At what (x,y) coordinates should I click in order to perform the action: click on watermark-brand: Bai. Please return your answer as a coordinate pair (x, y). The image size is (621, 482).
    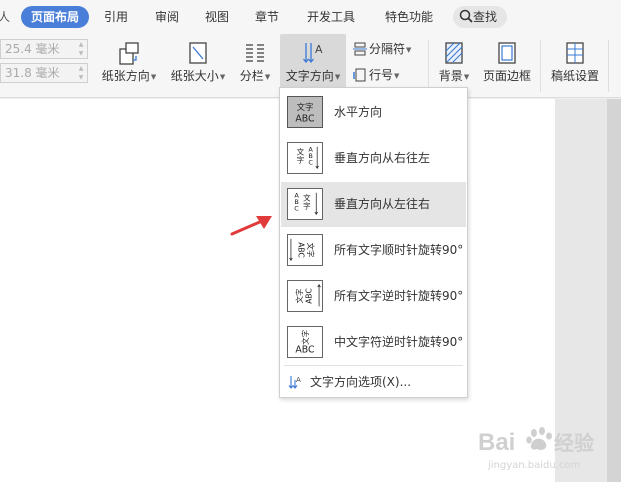
    Looking at the image, I should click on (496, 442).